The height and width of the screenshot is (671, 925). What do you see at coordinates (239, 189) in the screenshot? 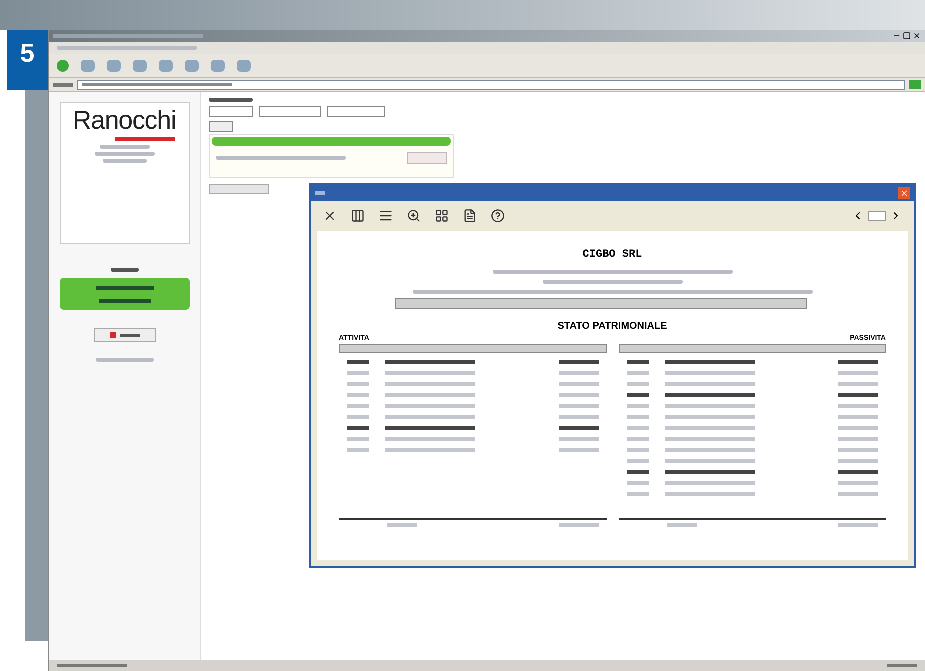
I see `pager-control` at bounding box center [239, 189].